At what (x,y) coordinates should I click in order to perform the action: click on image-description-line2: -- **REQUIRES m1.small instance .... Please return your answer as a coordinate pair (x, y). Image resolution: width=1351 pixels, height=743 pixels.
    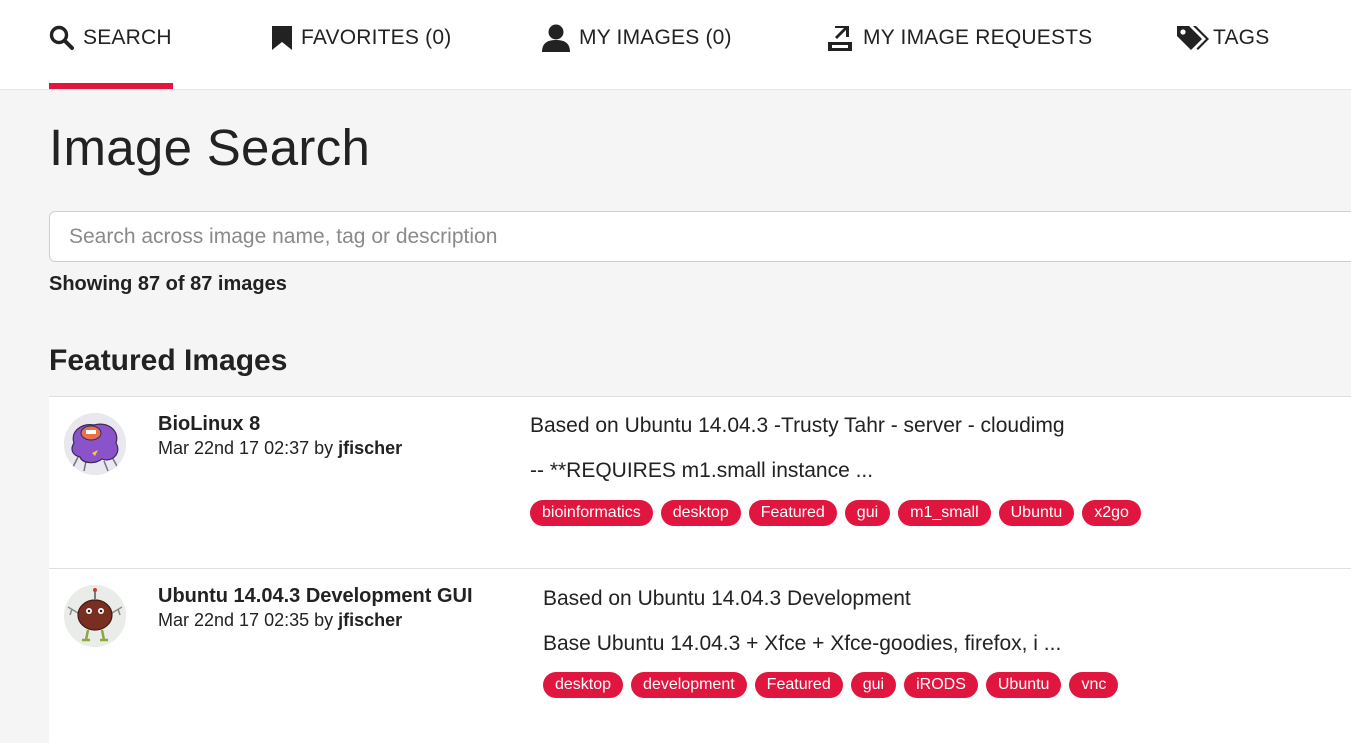
    Looking at the image, I should click on (702, 470).